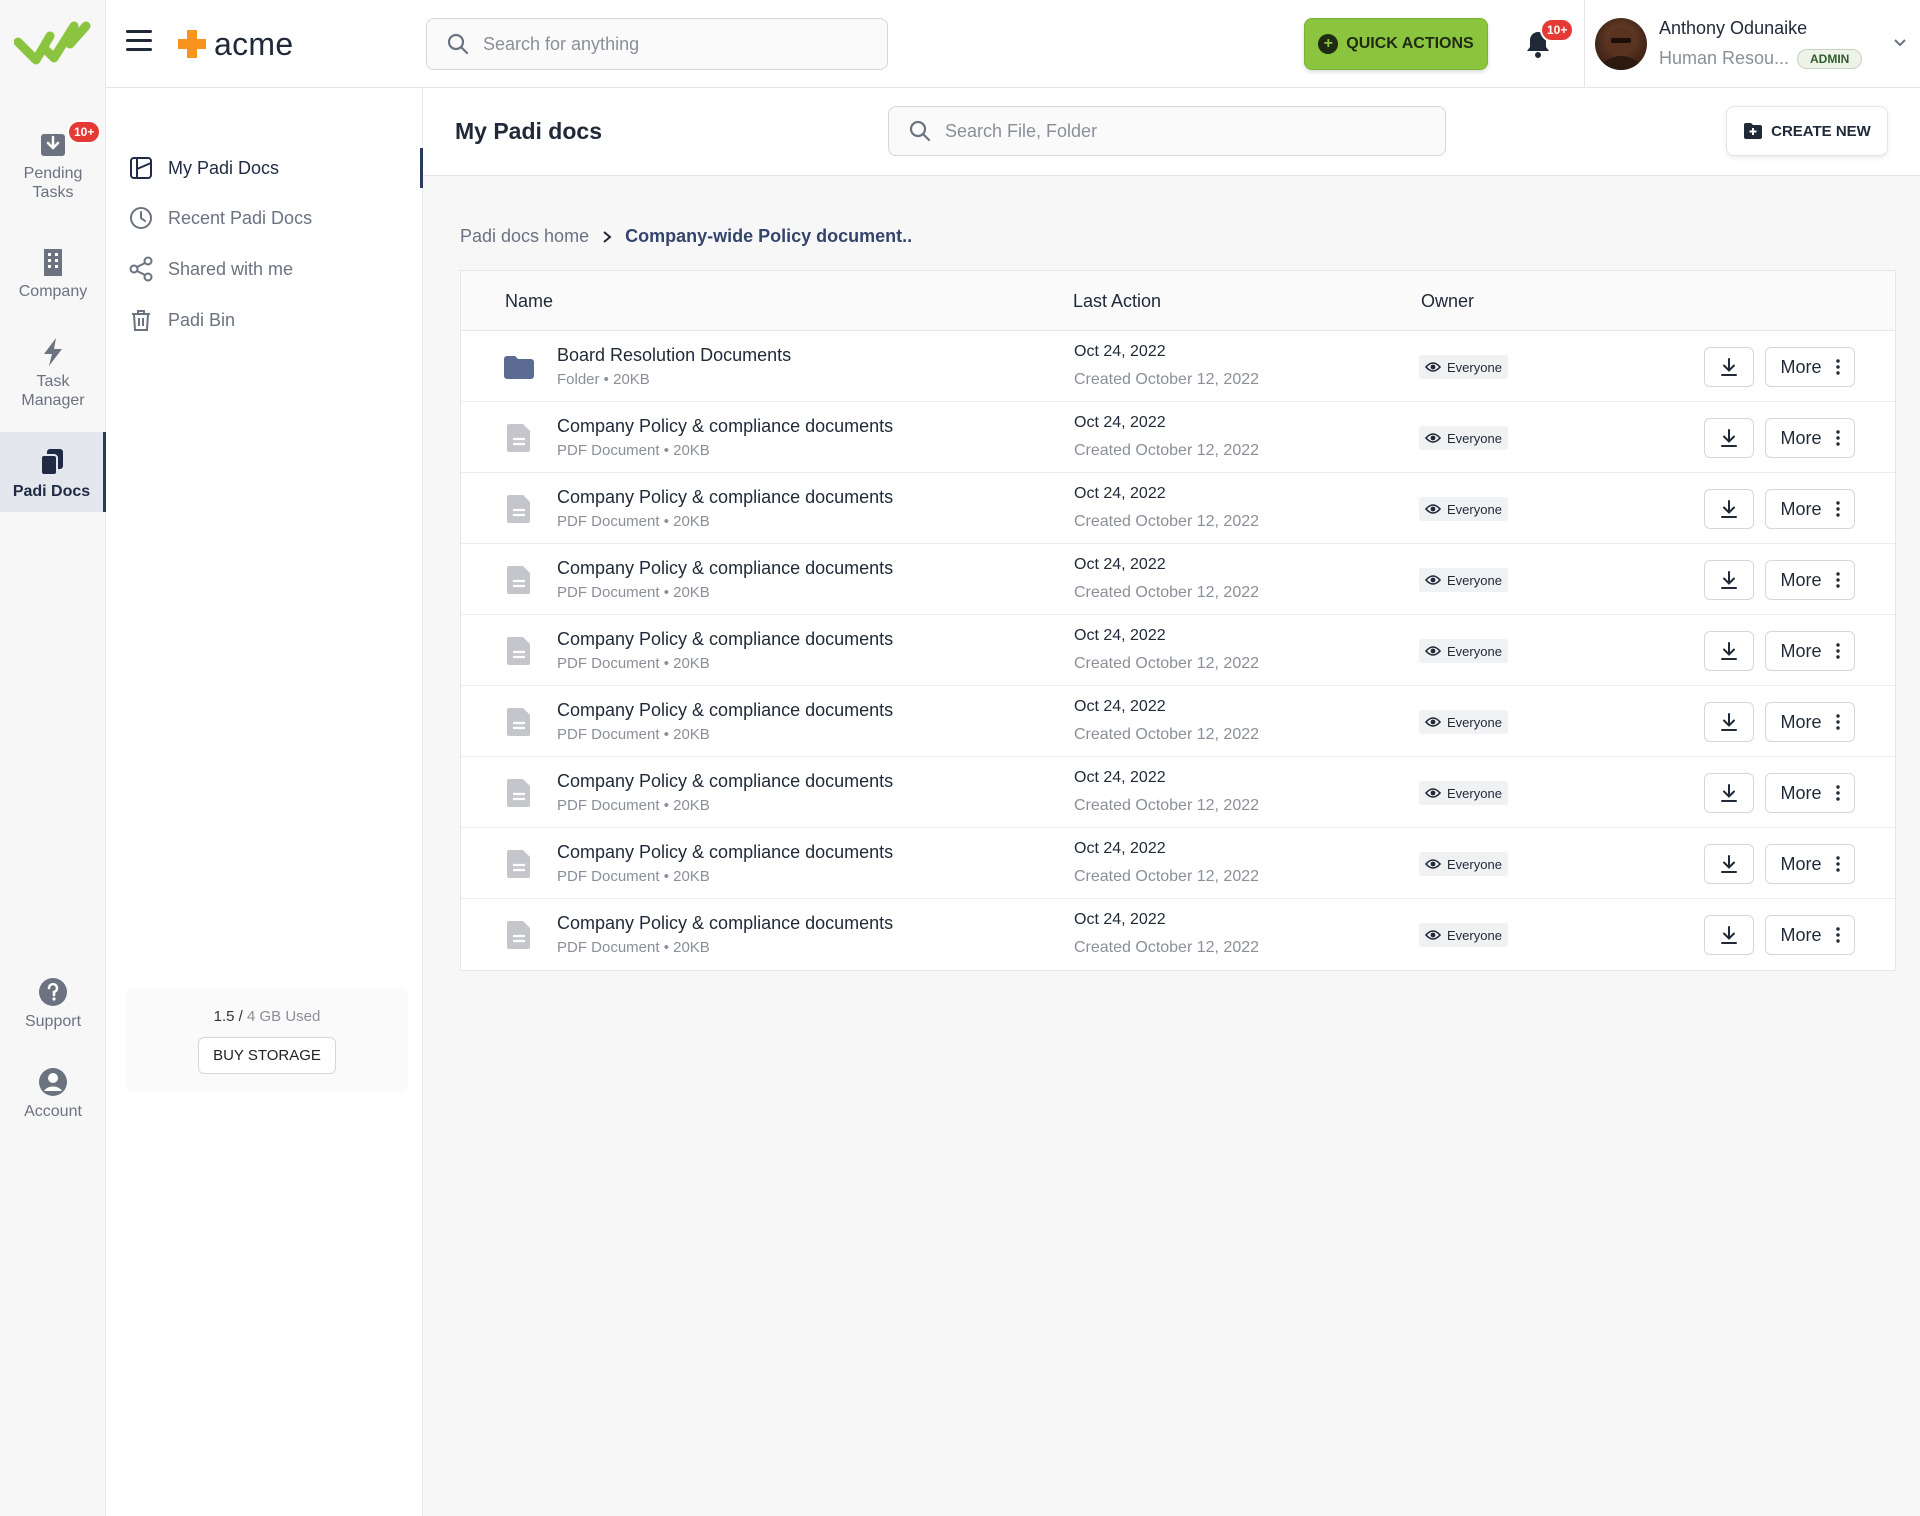  What do you see at coordinates (1396, 44) in the screenshot?
I see `quick-actions-button: + QUICK ACTIONS` at bounding box center [1396, 44].